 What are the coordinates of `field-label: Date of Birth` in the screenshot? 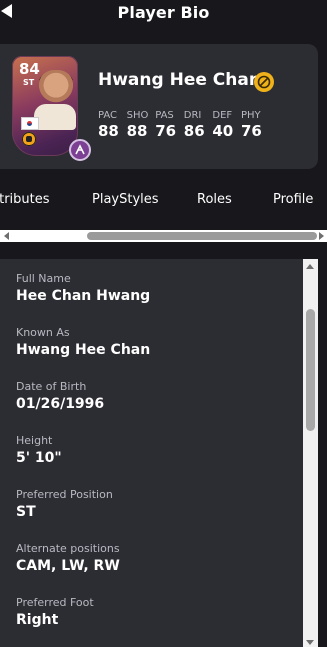 It's located at (51, 386).